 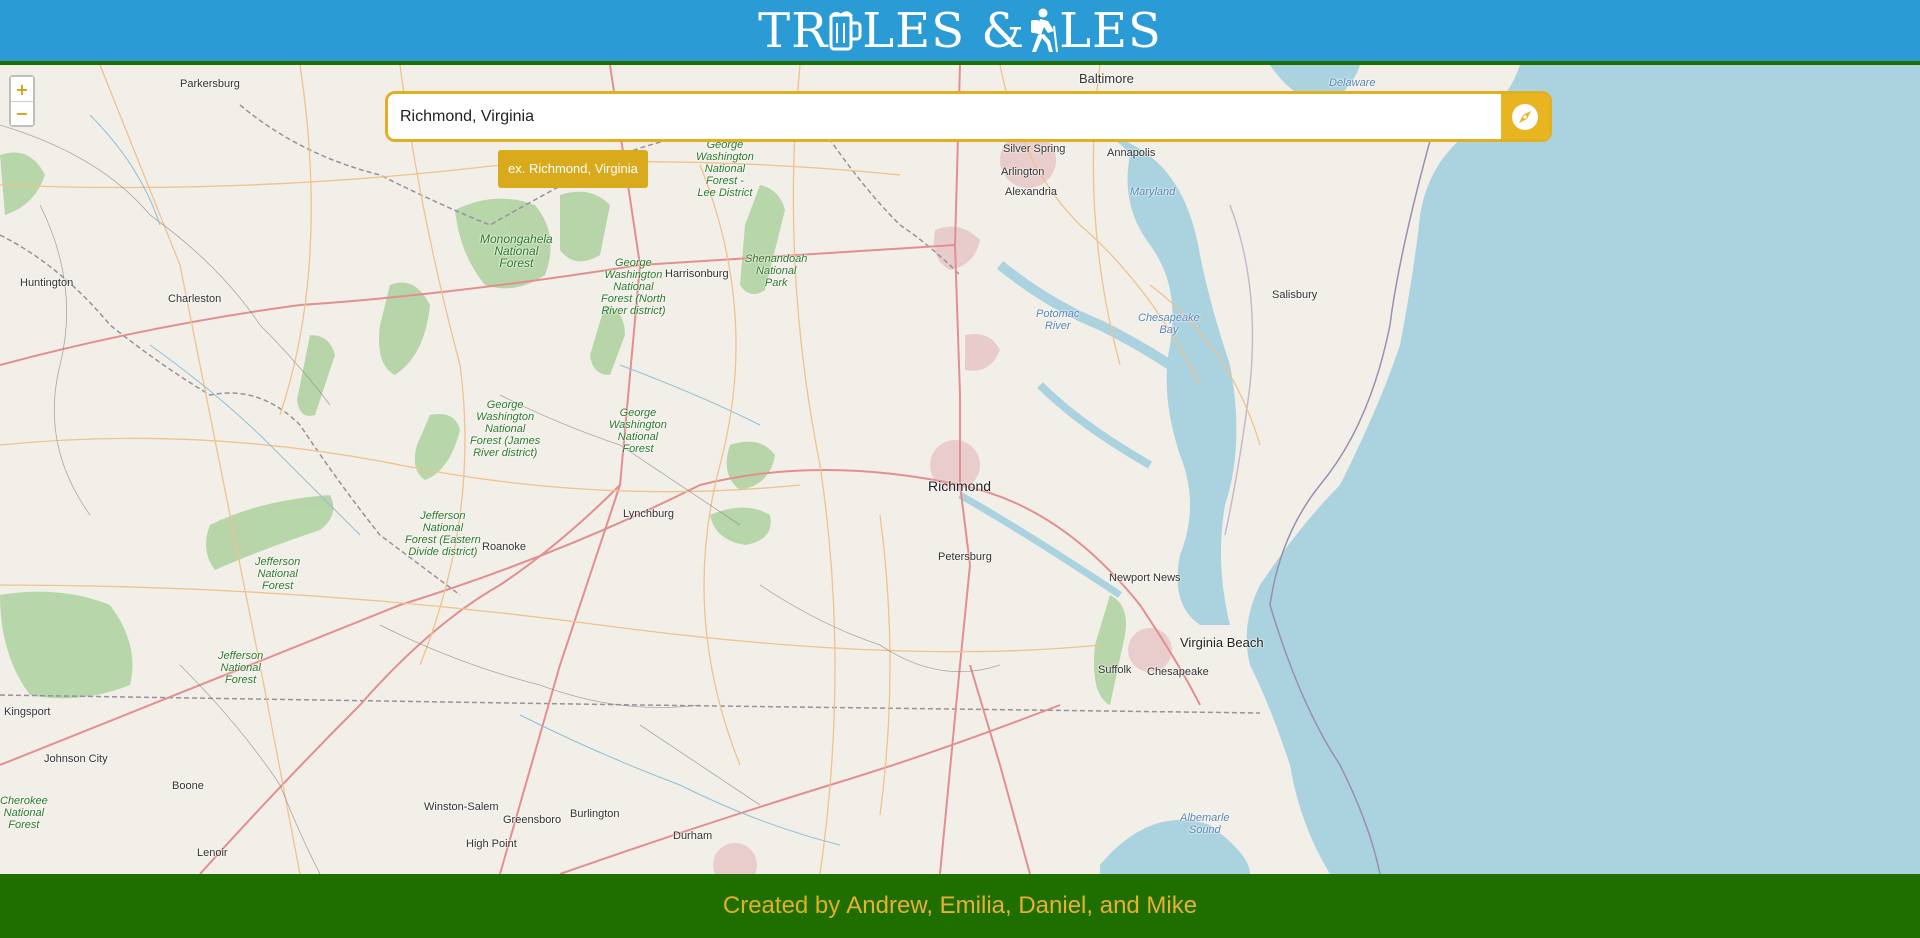 I want to click on city-label-boone: Boone, so click(x=188, y=786).